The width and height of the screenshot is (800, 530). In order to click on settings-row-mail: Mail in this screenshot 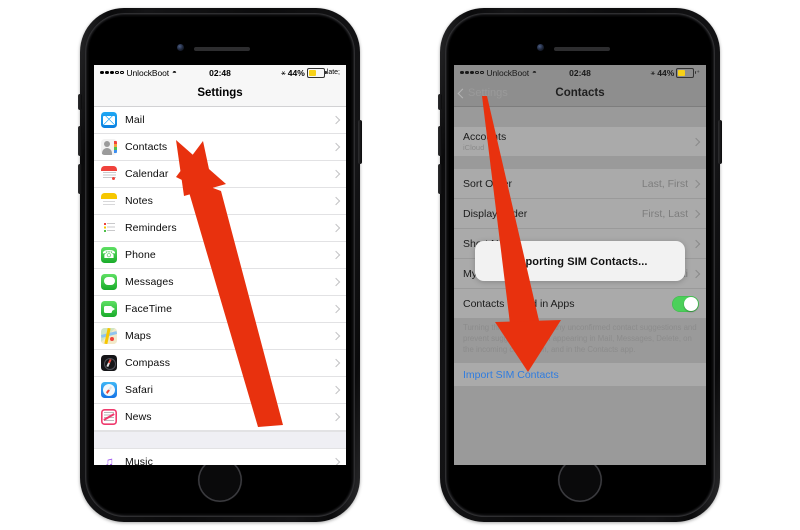, I will do `click(220, 120)`.